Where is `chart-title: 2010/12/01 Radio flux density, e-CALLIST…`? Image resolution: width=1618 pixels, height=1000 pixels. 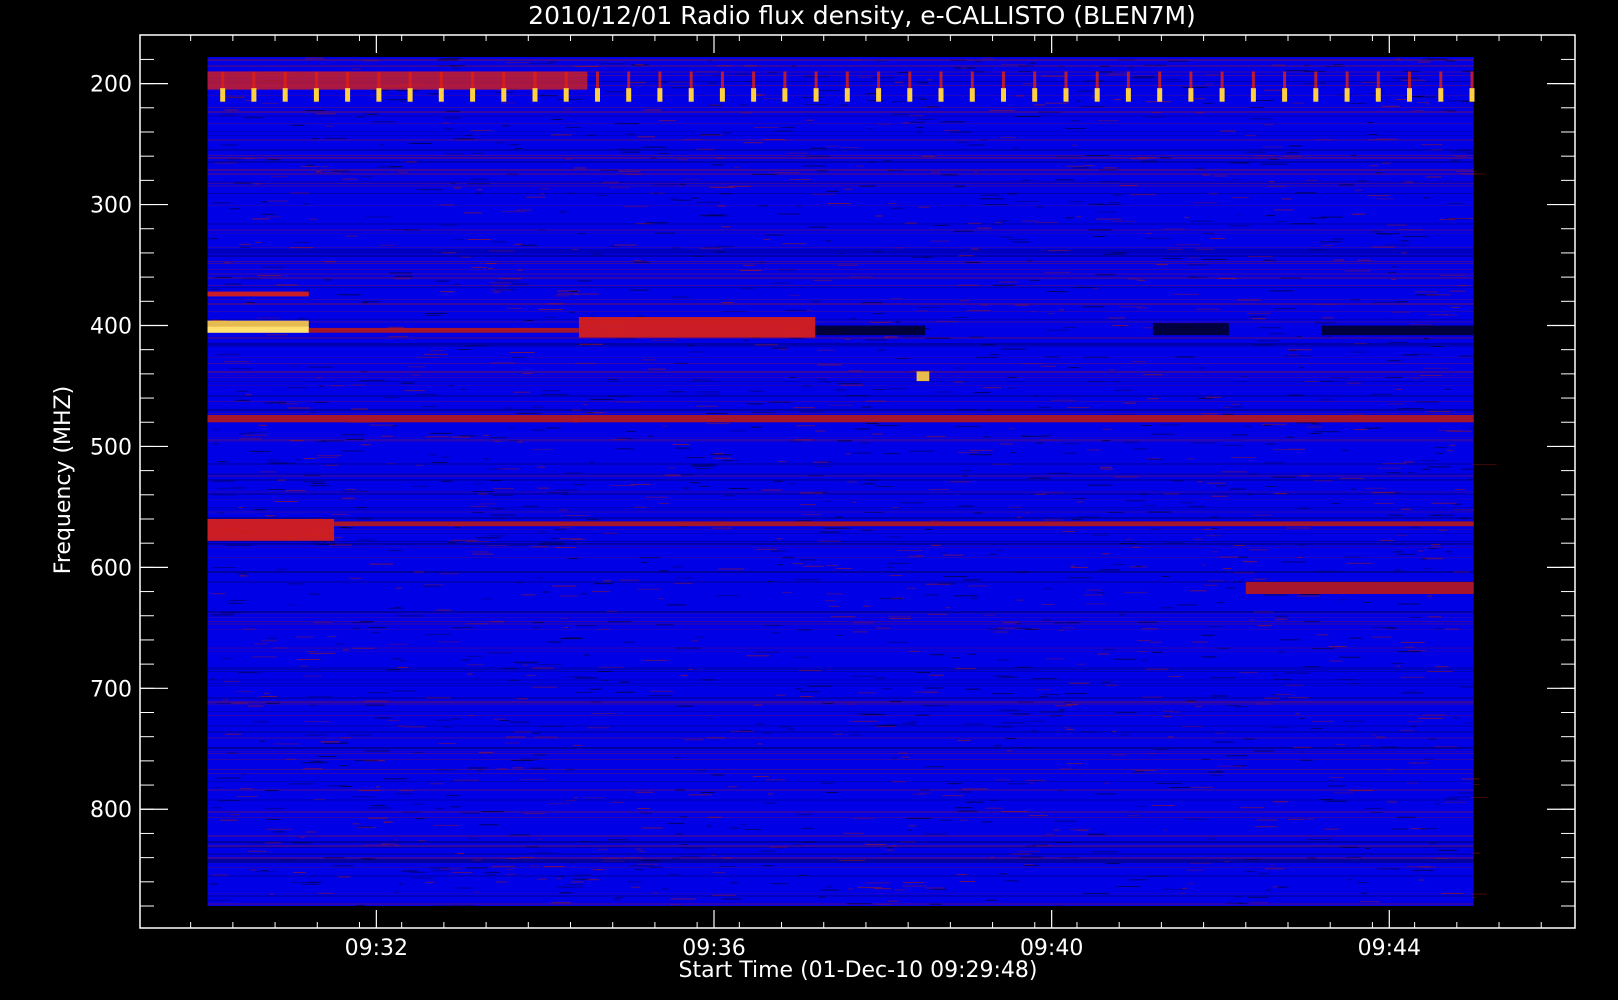
chart-title: 2010/12/01 Radio flux density, e-CALLIST… is located at coordinates (862, 15).